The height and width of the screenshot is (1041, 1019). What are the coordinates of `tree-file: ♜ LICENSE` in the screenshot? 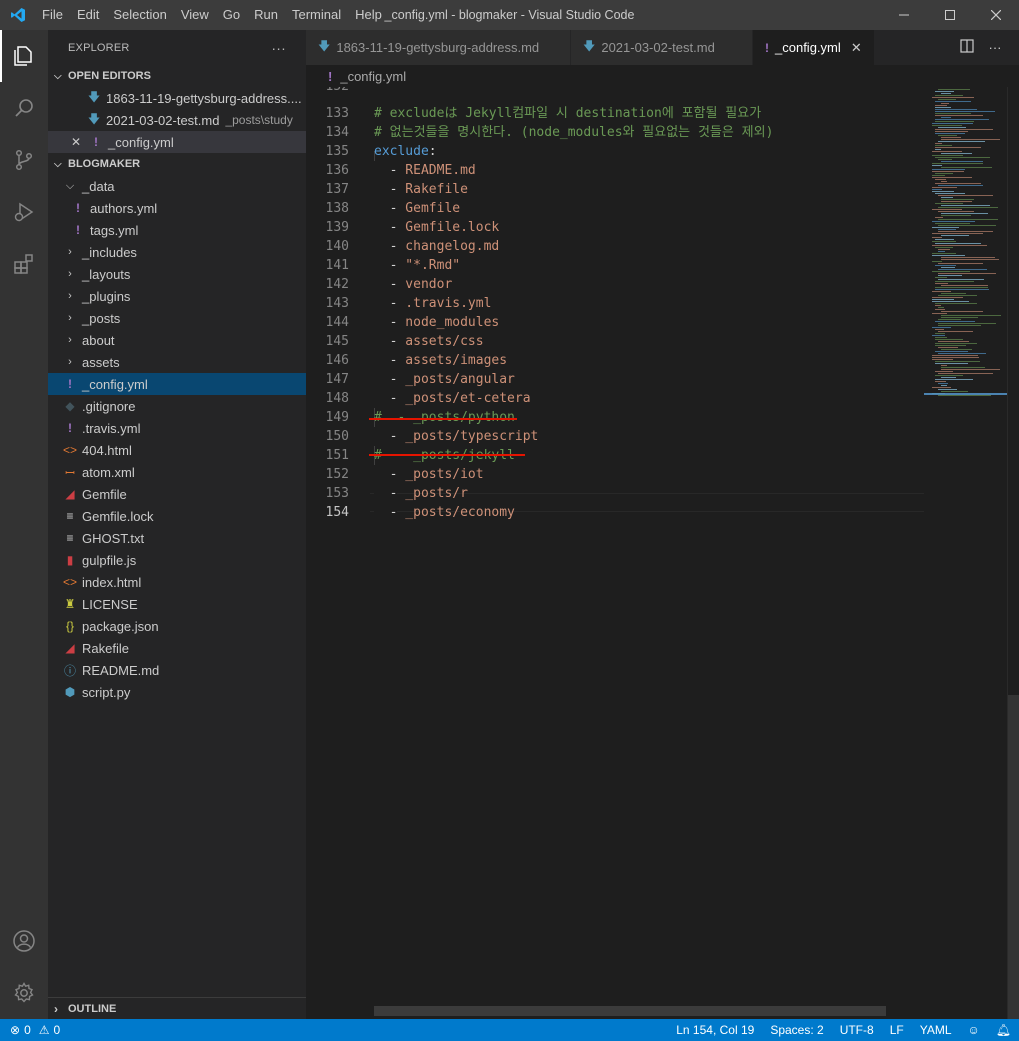 It's located at (177, 604).